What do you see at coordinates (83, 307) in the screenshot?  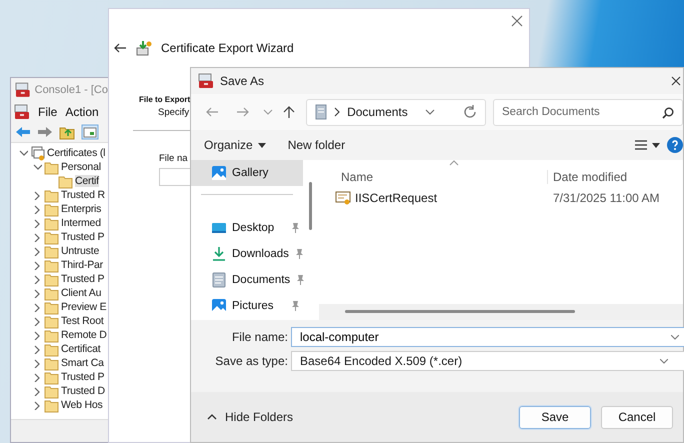 I see `tree-item: Preview E` at bounding box center [83, 307].